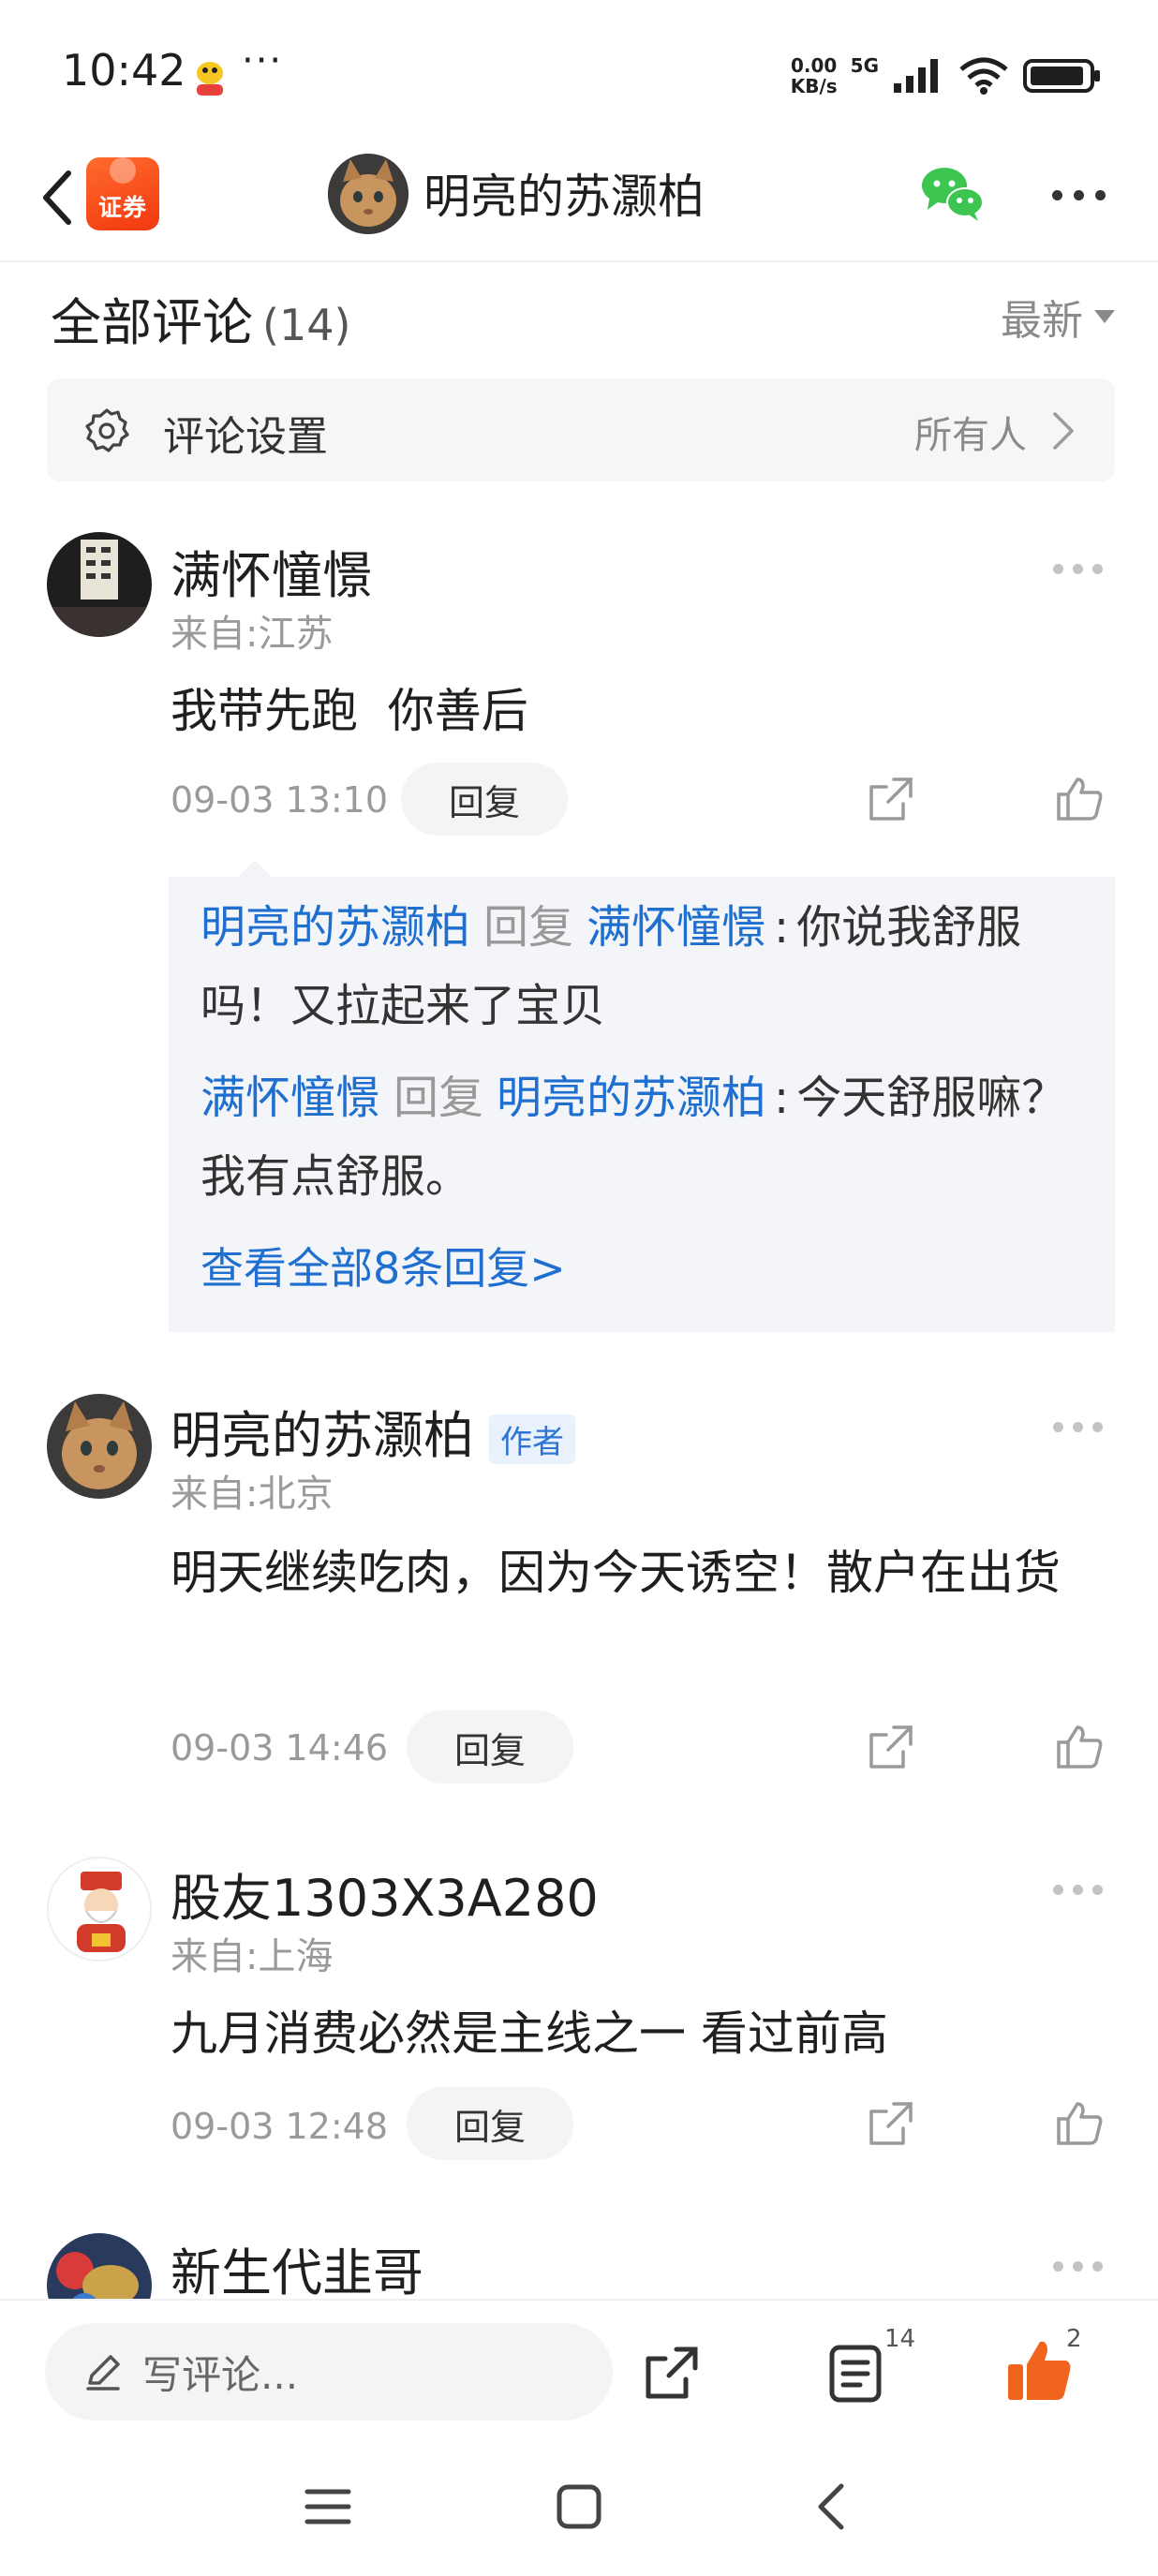  What do you see at coordinates (532, 1439) in the screenshot?
I see `author-tag: 作者` at bounding box center [532, 1439].